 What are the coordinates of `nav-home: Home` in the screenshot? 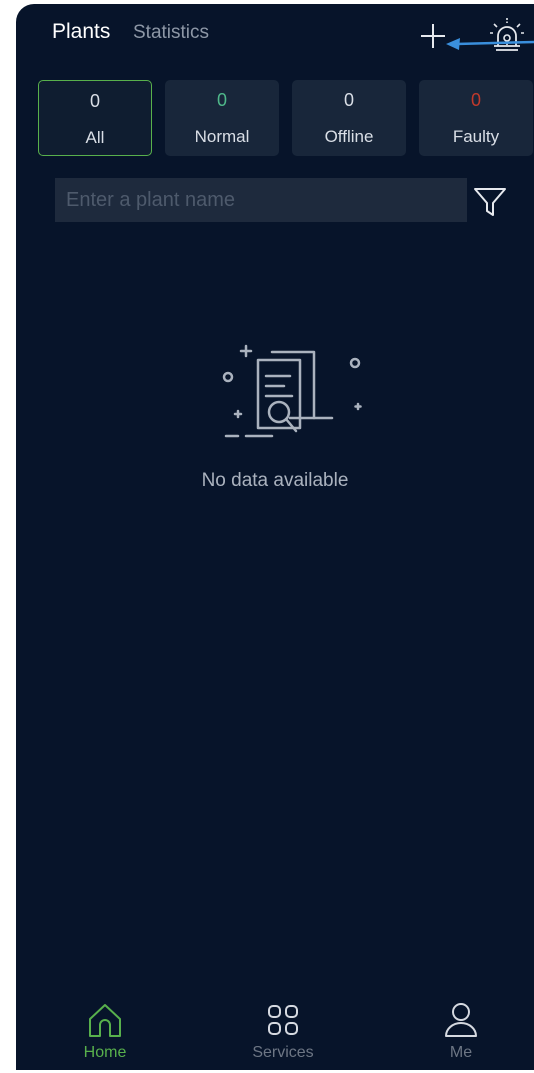 It's located at (105, 1035).